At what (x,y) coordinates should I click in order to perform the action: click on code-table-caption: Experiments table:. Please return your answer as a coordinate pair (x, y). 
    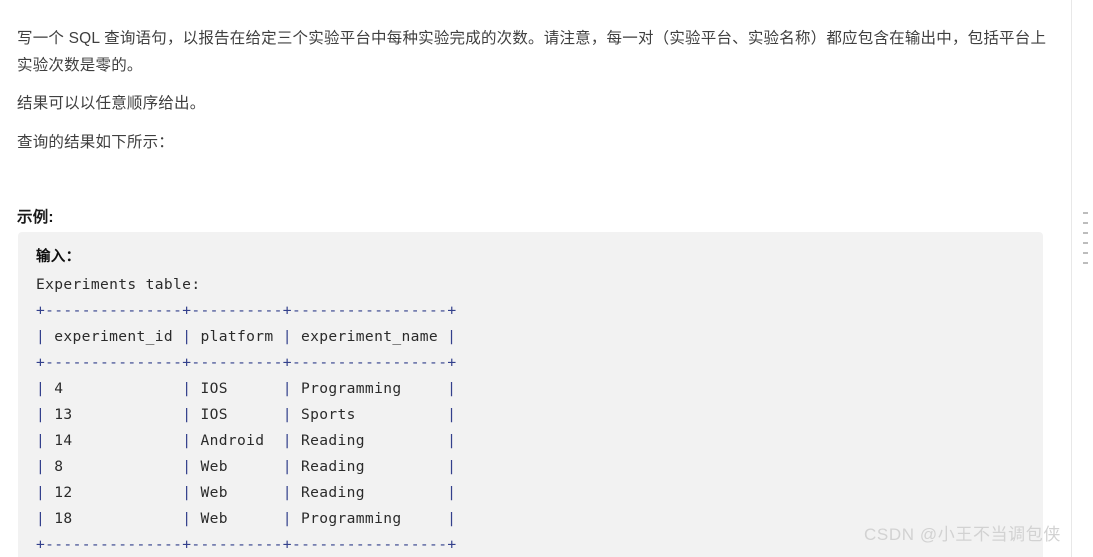
    Looking at the image, I should click on (118, 284).